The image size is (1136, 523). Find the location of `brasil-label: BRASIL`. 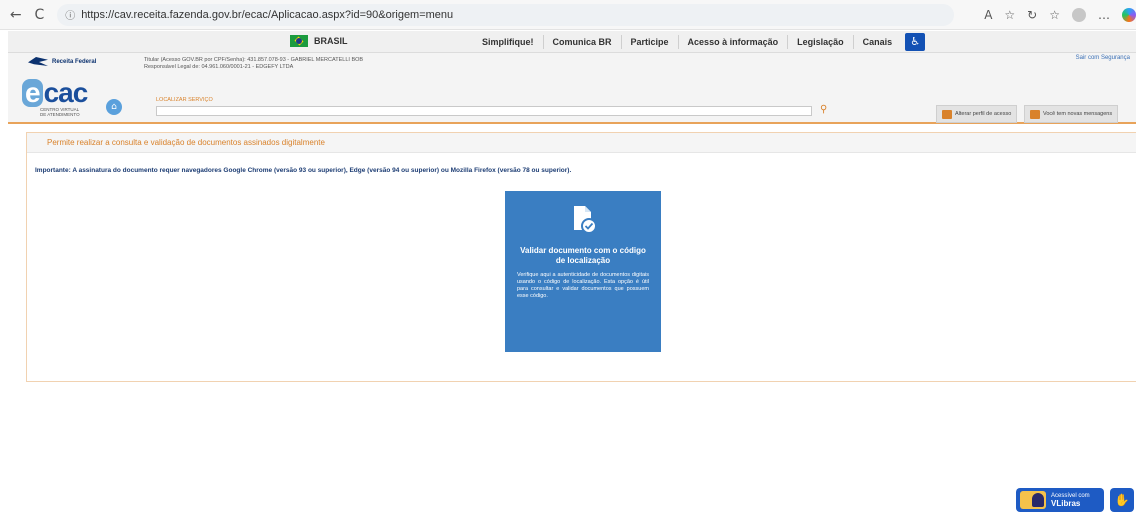

brasil-label: BRASIL is located at coordinates (331, 41).